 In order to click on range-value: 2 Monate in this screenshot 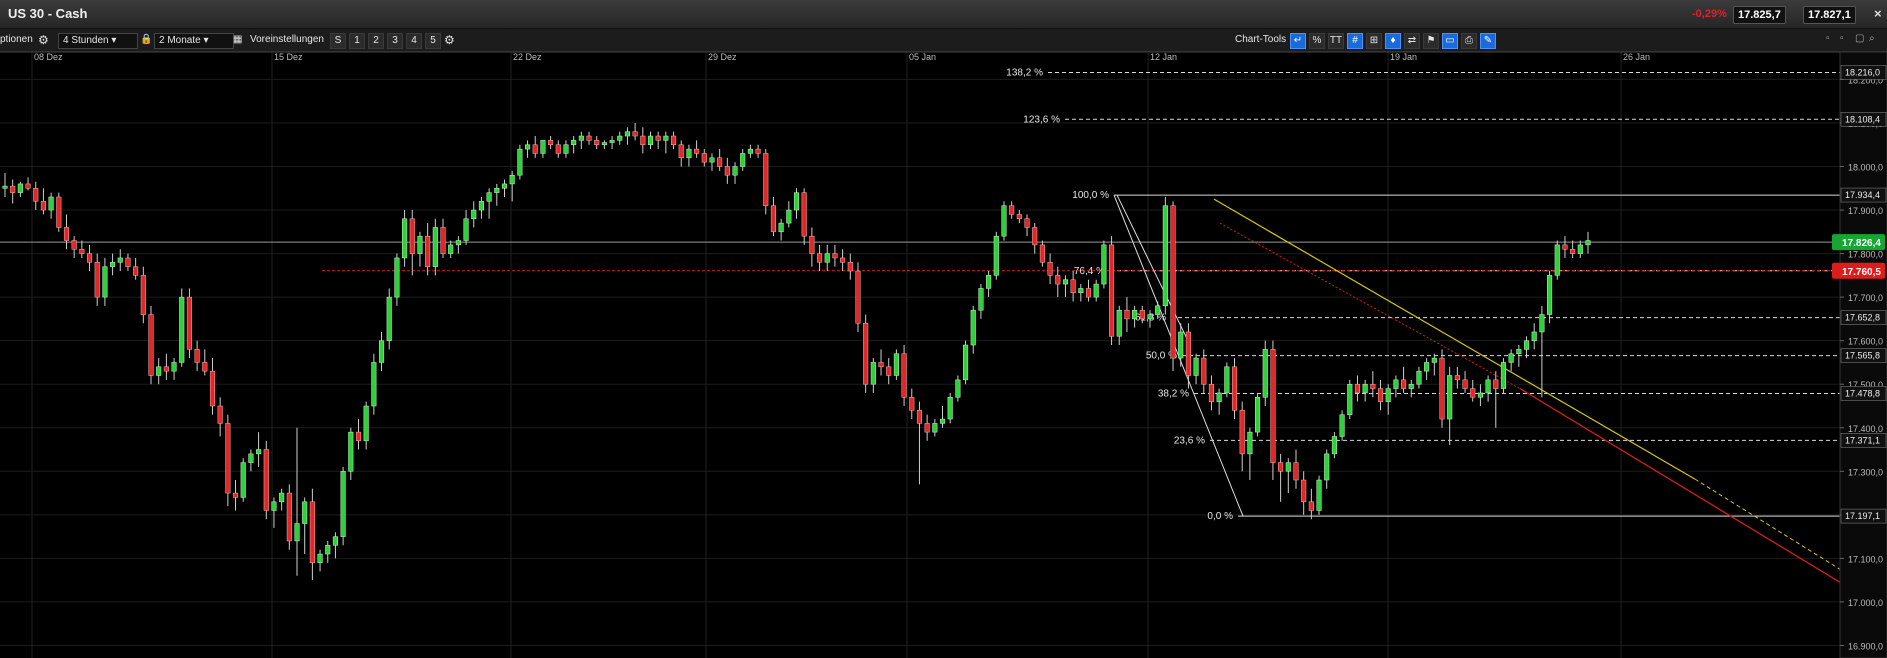, I will do `click(180, 40)`.